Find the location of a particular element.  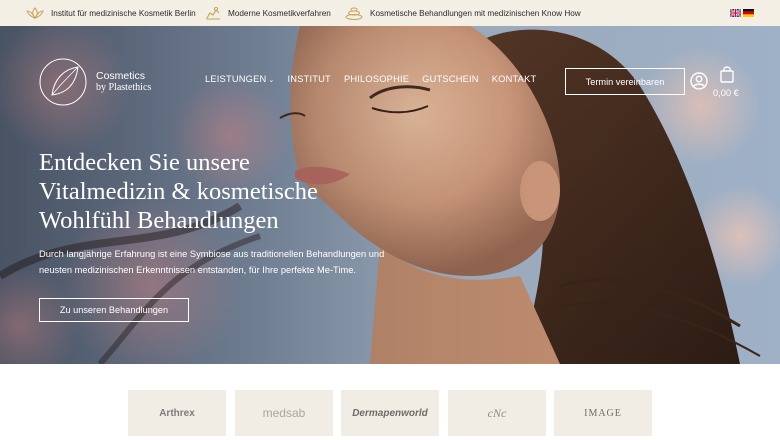

nav-item-philosophie: PHILOSOPHIE is located at coordinates (376, 79).